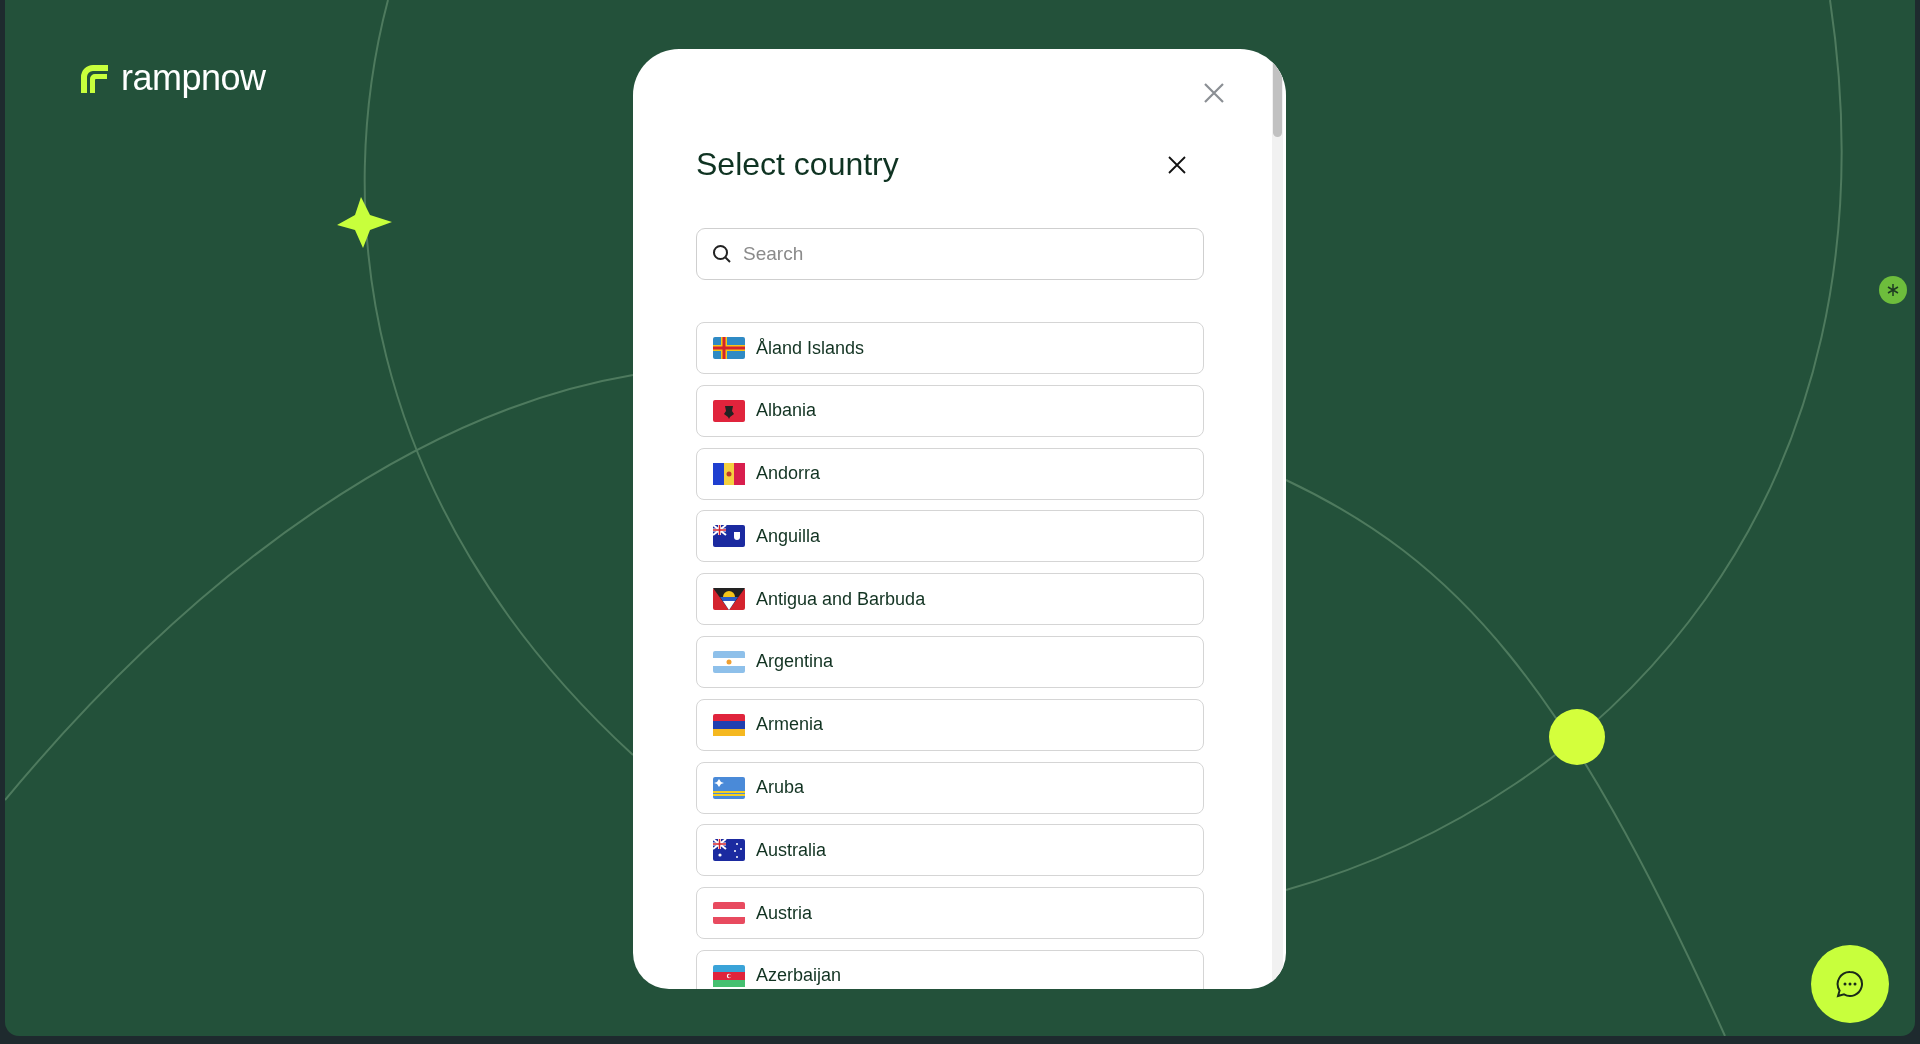 This screenshot has height=1044, width=1920. What do you see at coordinates (950, 599) in the screenshot?
I see `country-option: Antigua and Barbuda` at bounding box center [950, 599].